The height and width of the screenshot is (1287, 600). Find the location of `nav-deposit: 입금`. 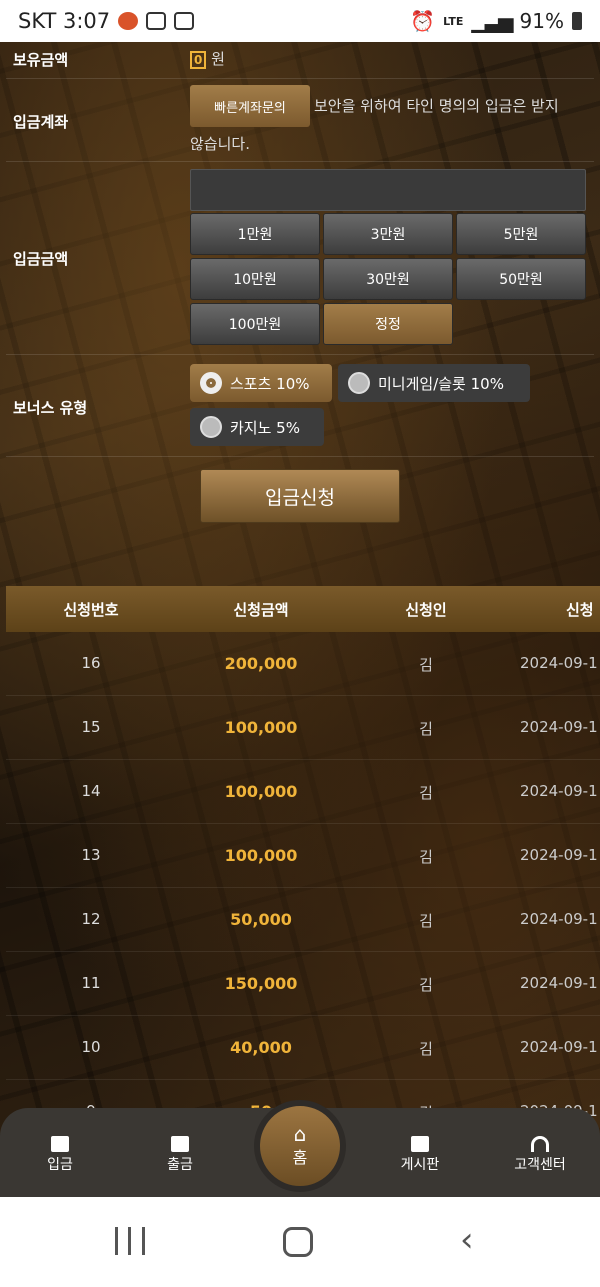

nav-deposit: 입금 is located at coordinates (60, 1155).